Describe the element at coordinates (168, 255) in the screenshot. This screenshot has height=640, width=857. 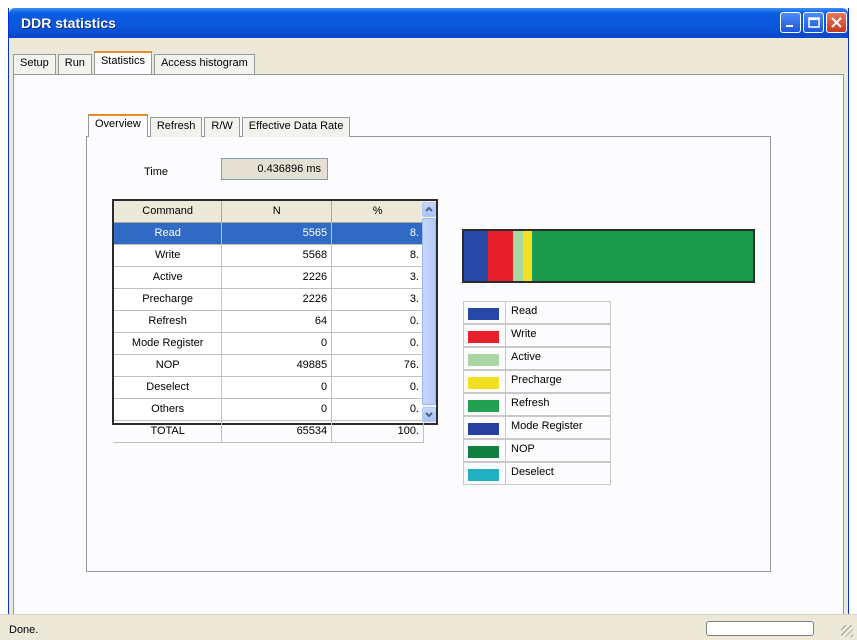
I see `cell-command: Write` at that location.